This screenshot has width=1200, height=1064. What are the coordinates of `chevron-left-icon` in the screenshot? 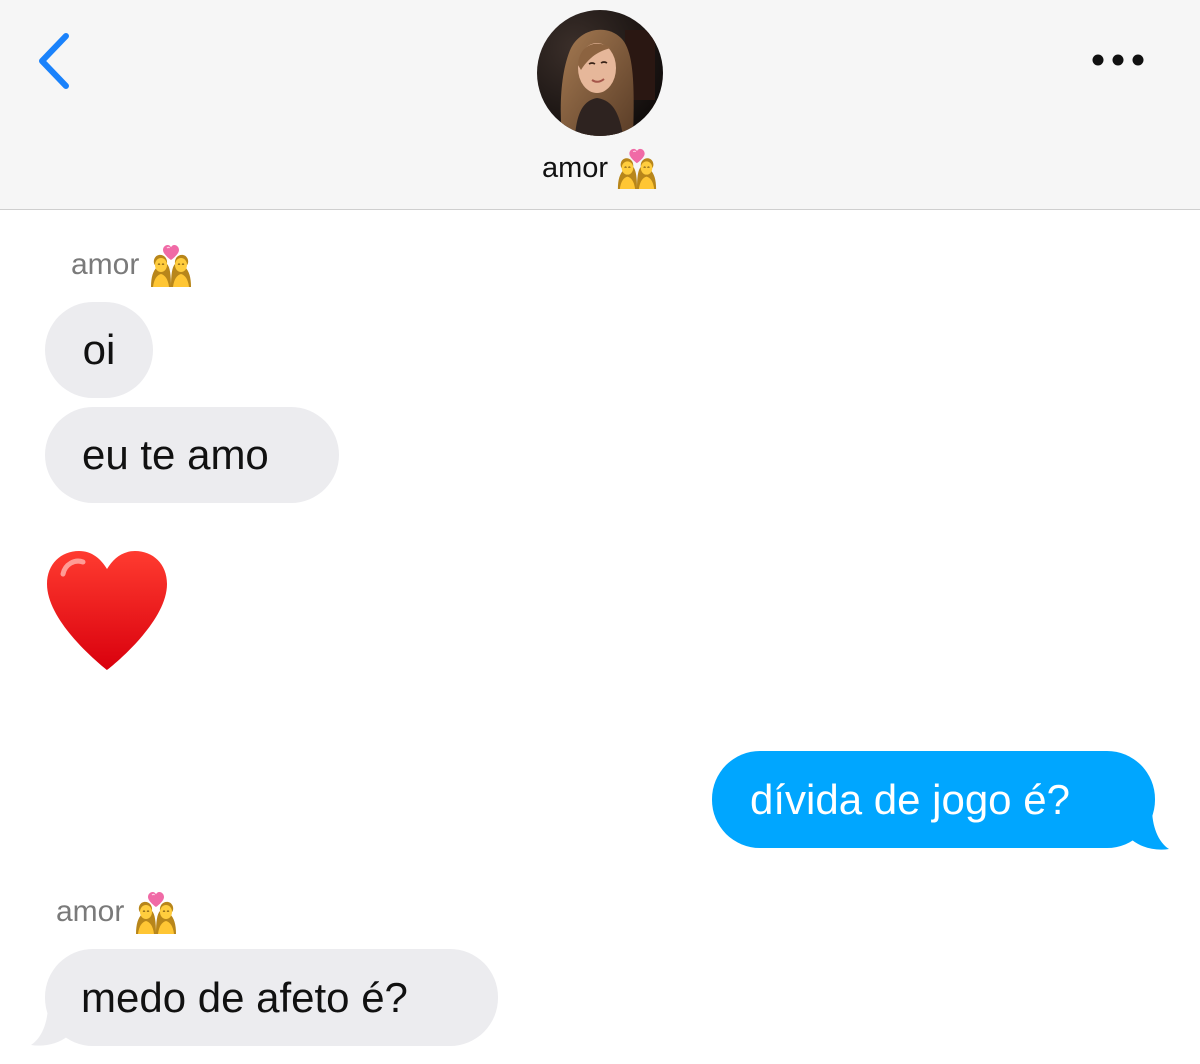 It's located at (54, 61).